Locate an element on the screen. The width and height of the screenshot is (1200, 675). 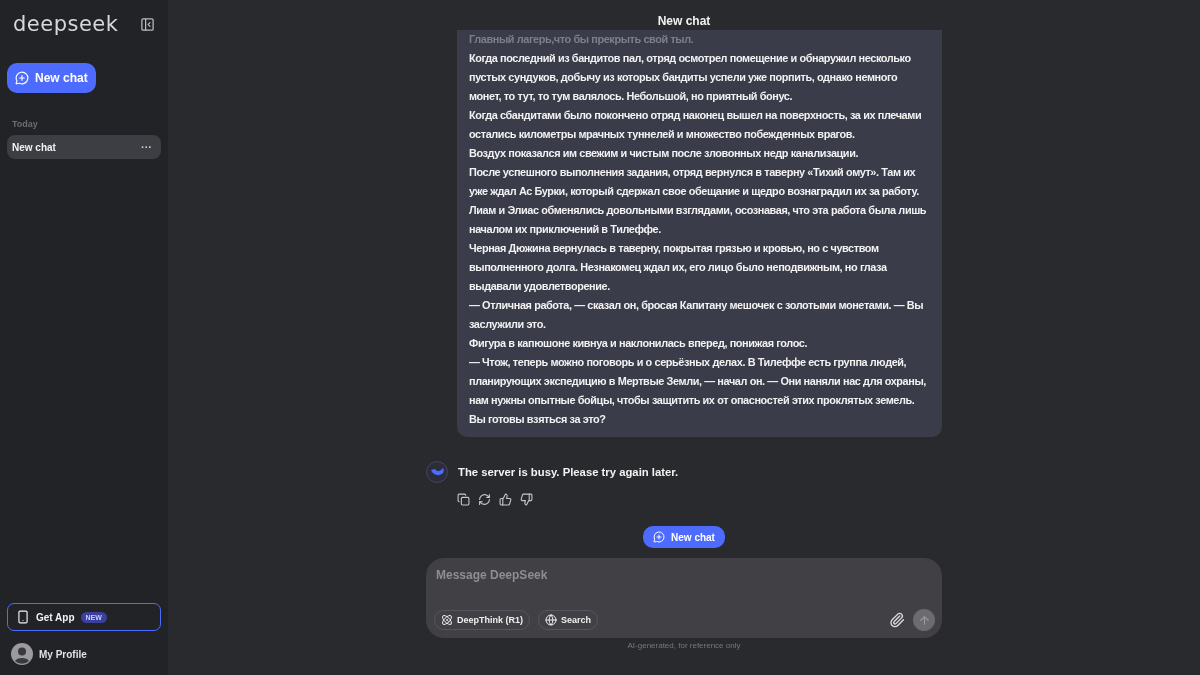
arrow-up-icon is located at coordinates (924, 620).